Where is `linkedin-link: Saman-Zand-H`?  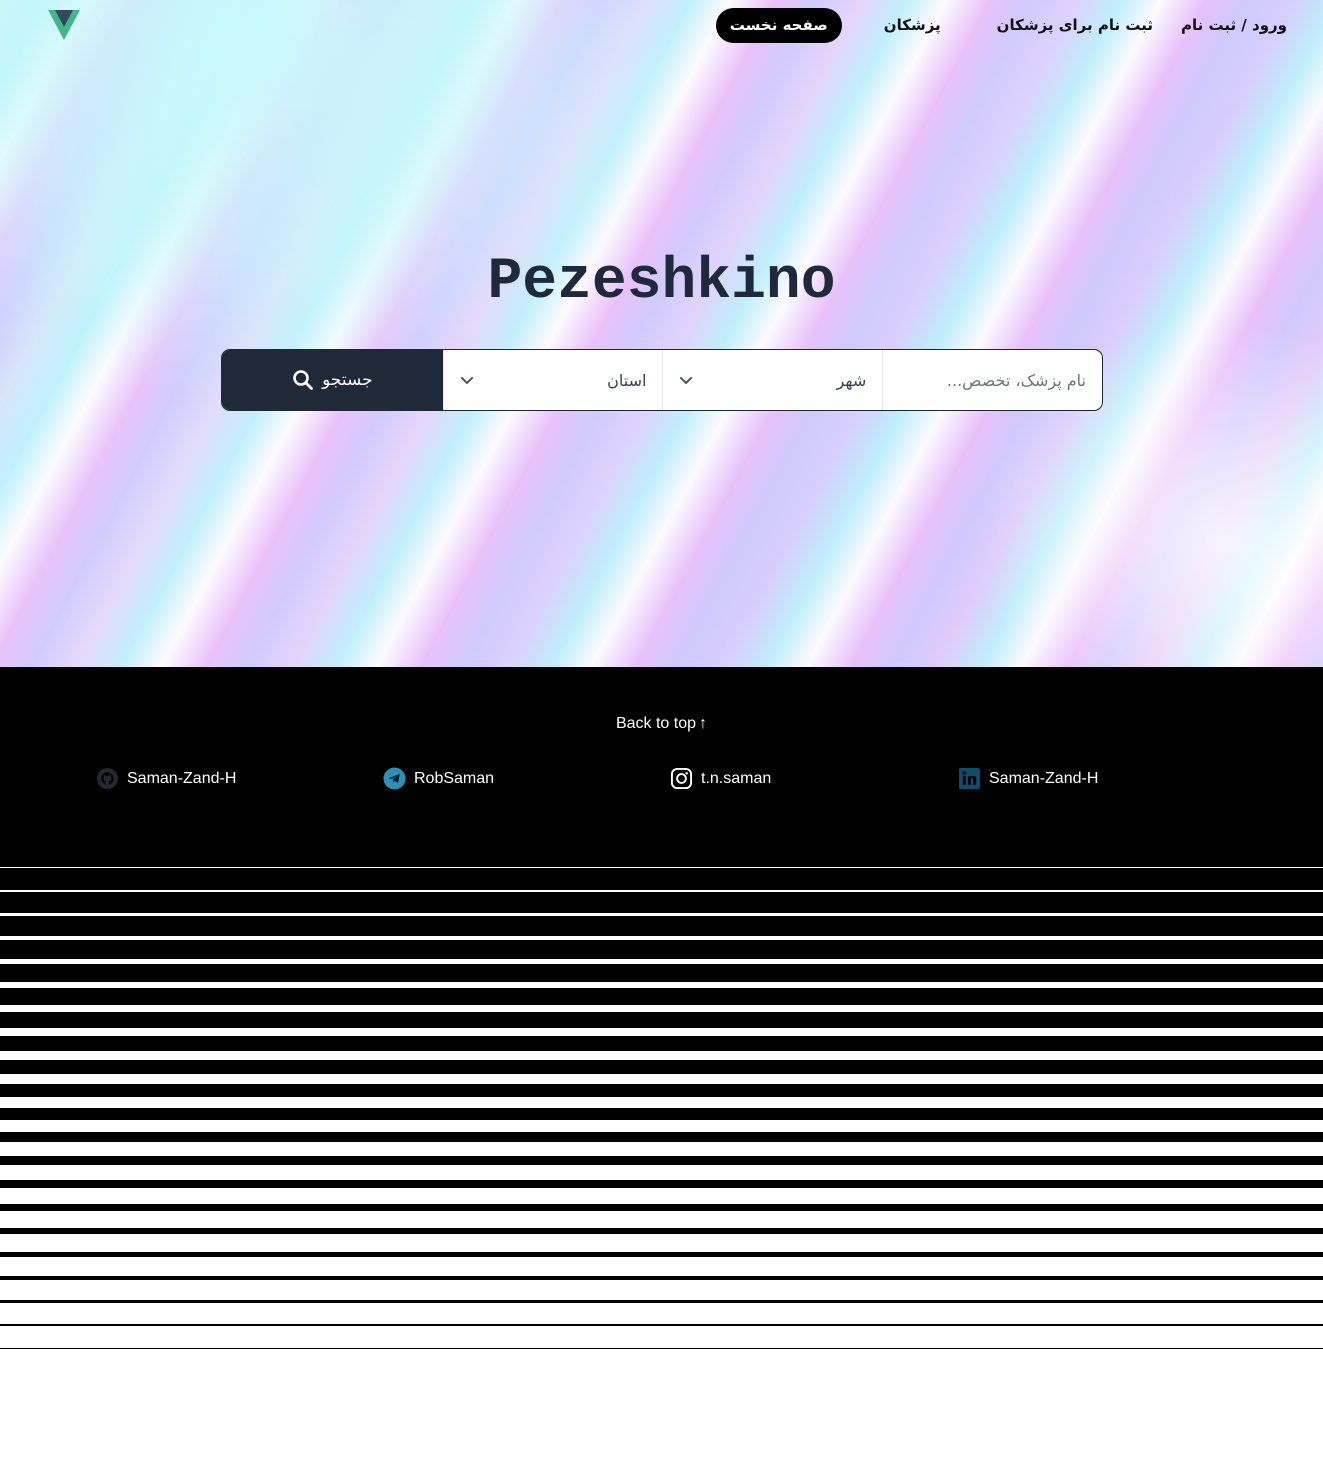
linkedin-link: Saman-Zand-H is located at coordinates (1028, 778).